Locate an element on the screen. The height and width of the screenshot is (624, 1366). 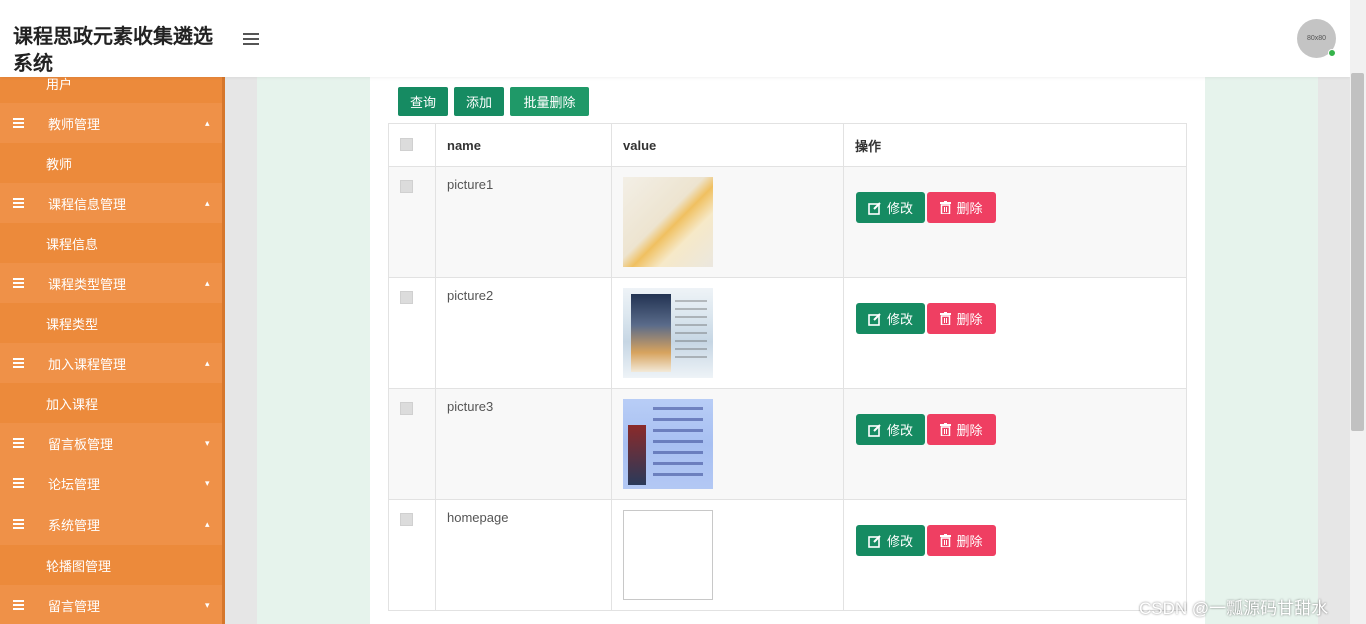
sidebar-group-course-type: 课程类型管理 ▴ is located at coordinates (111, 283).